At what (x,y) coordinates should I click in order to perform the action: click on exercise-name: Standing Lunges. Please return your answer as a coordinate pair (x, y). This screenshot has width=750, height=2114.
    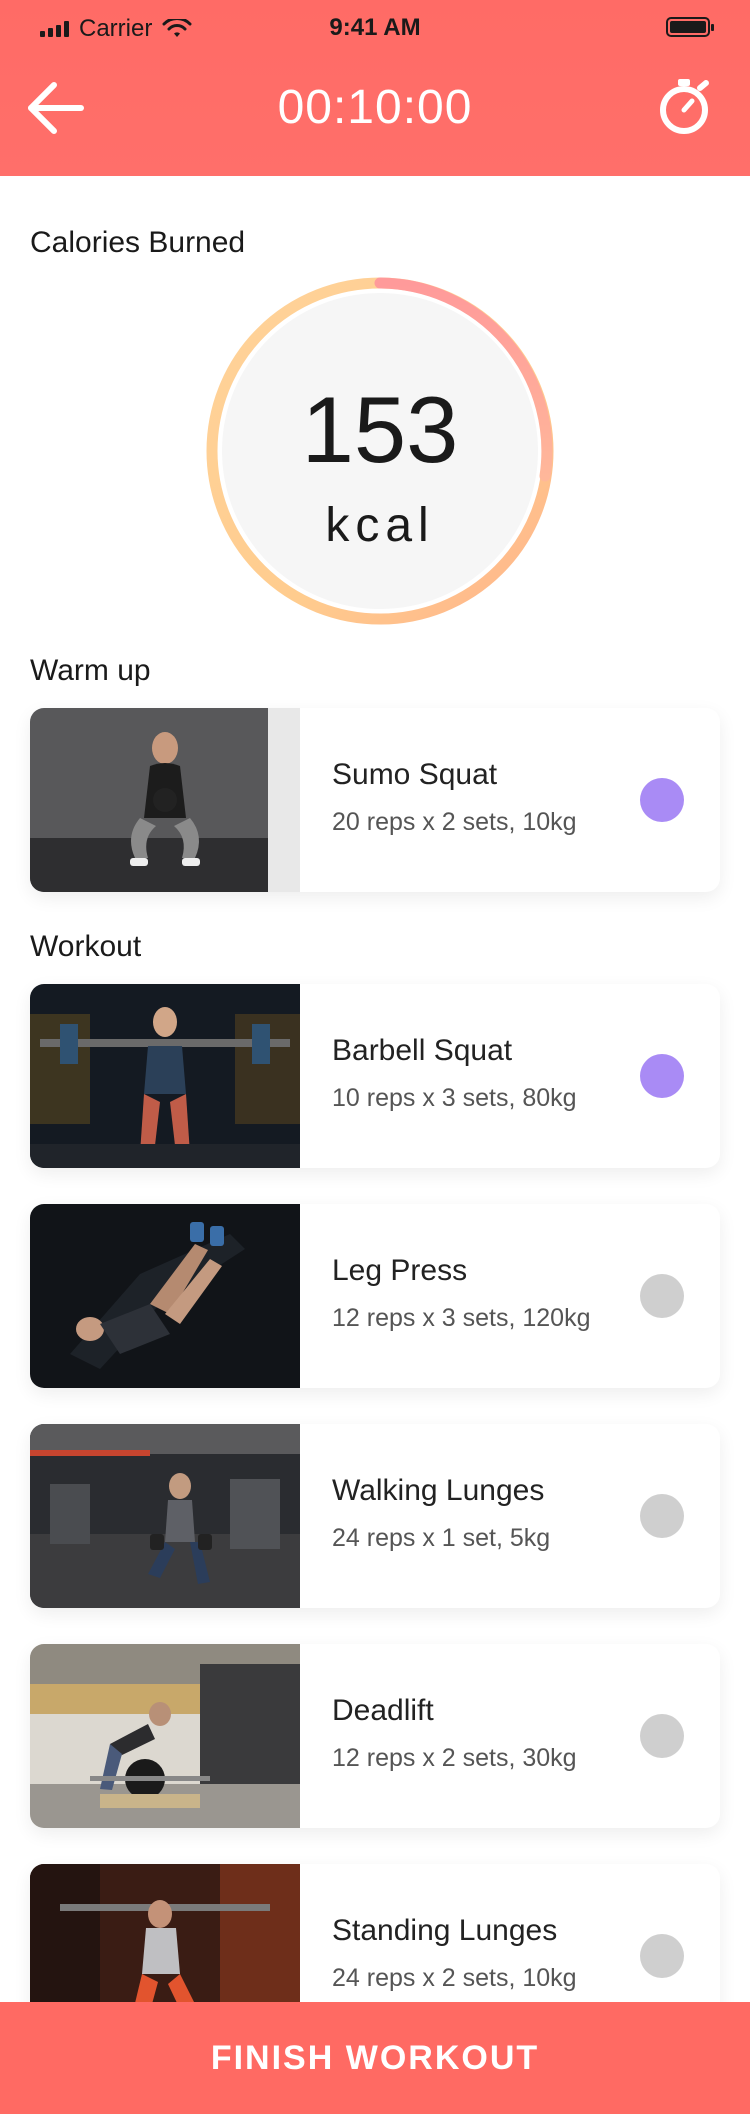
    Looking at the image, I should click on (445, 1930).